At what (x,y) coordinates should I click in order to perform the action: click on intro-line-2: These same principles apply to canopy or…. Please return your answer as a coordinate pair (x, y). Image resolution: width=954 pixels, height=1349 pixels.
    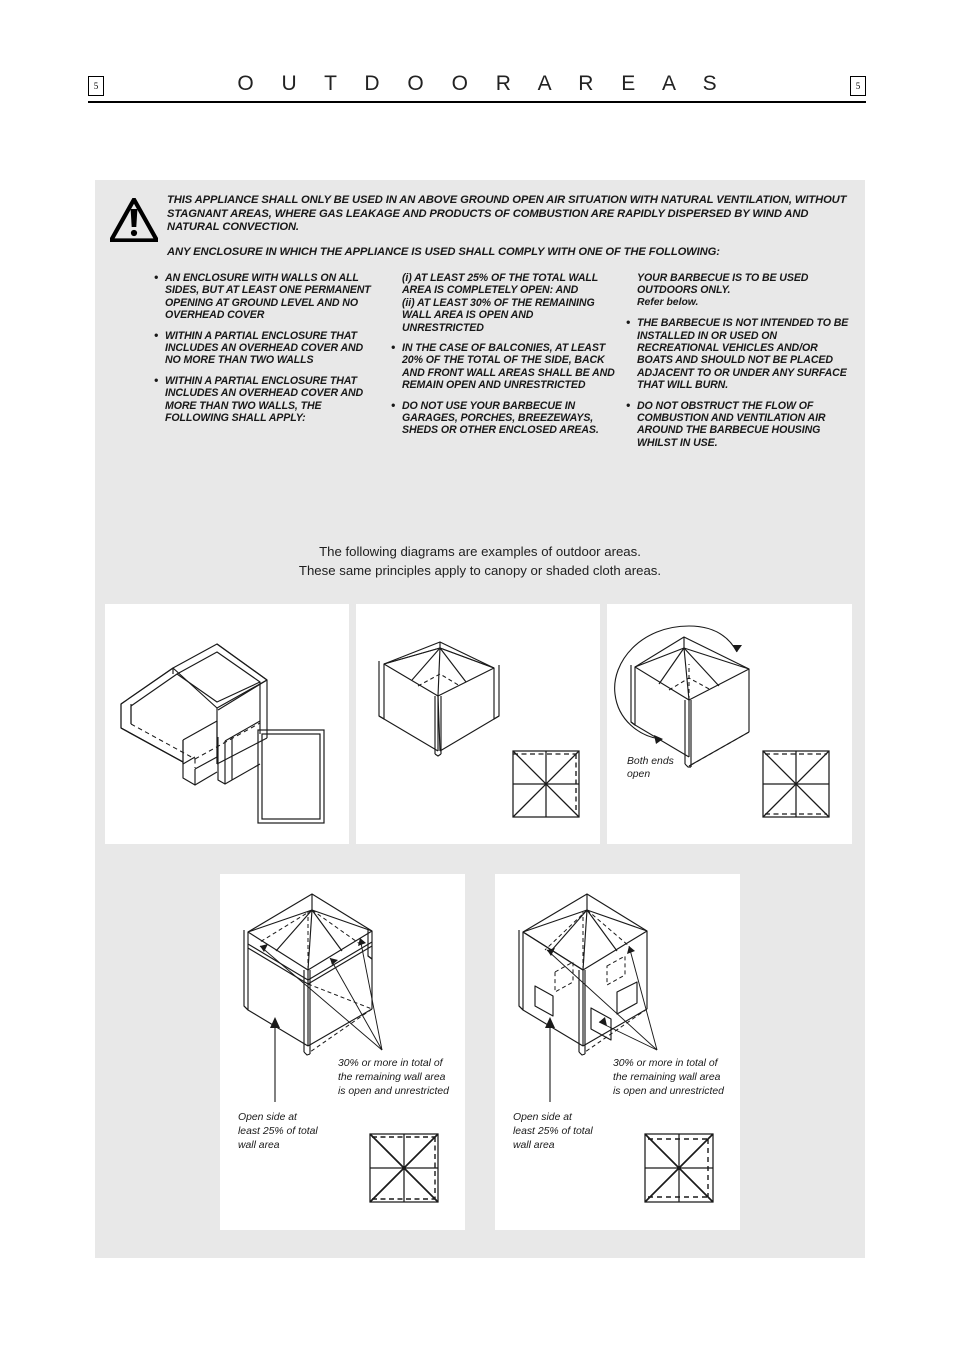
    Looking at the image, I should click on (480, 570).